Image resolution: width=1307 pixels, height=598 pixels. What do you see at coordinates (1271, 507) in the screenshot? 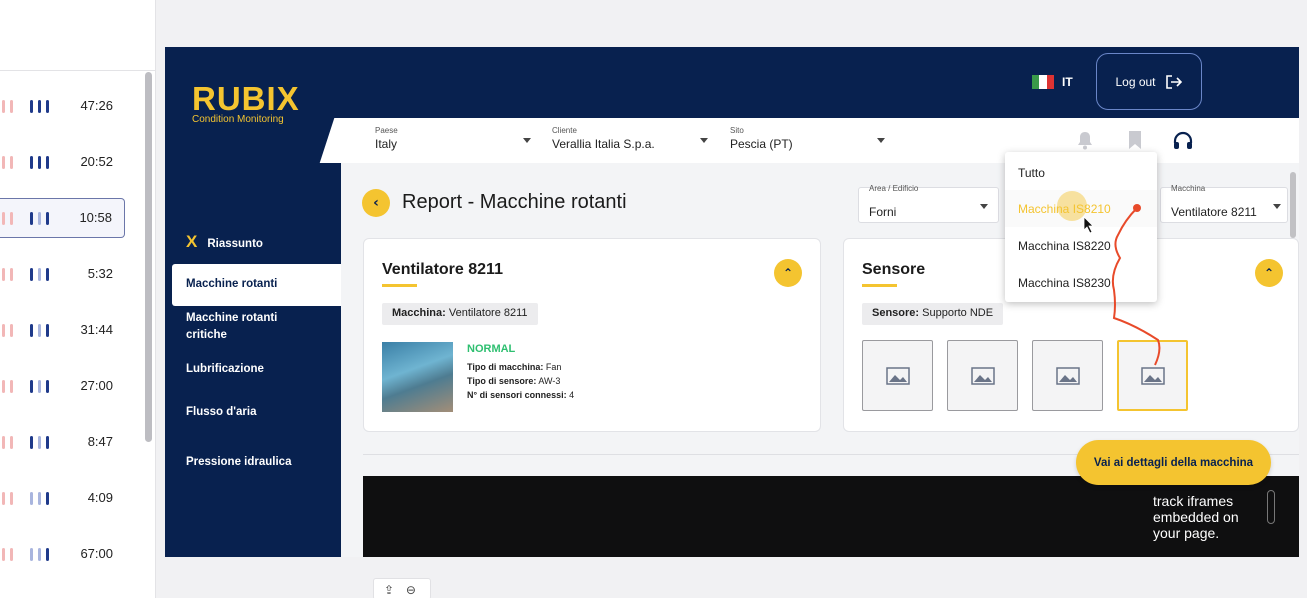
I see `video-scrollbar` at bounding box center [1271, 507].